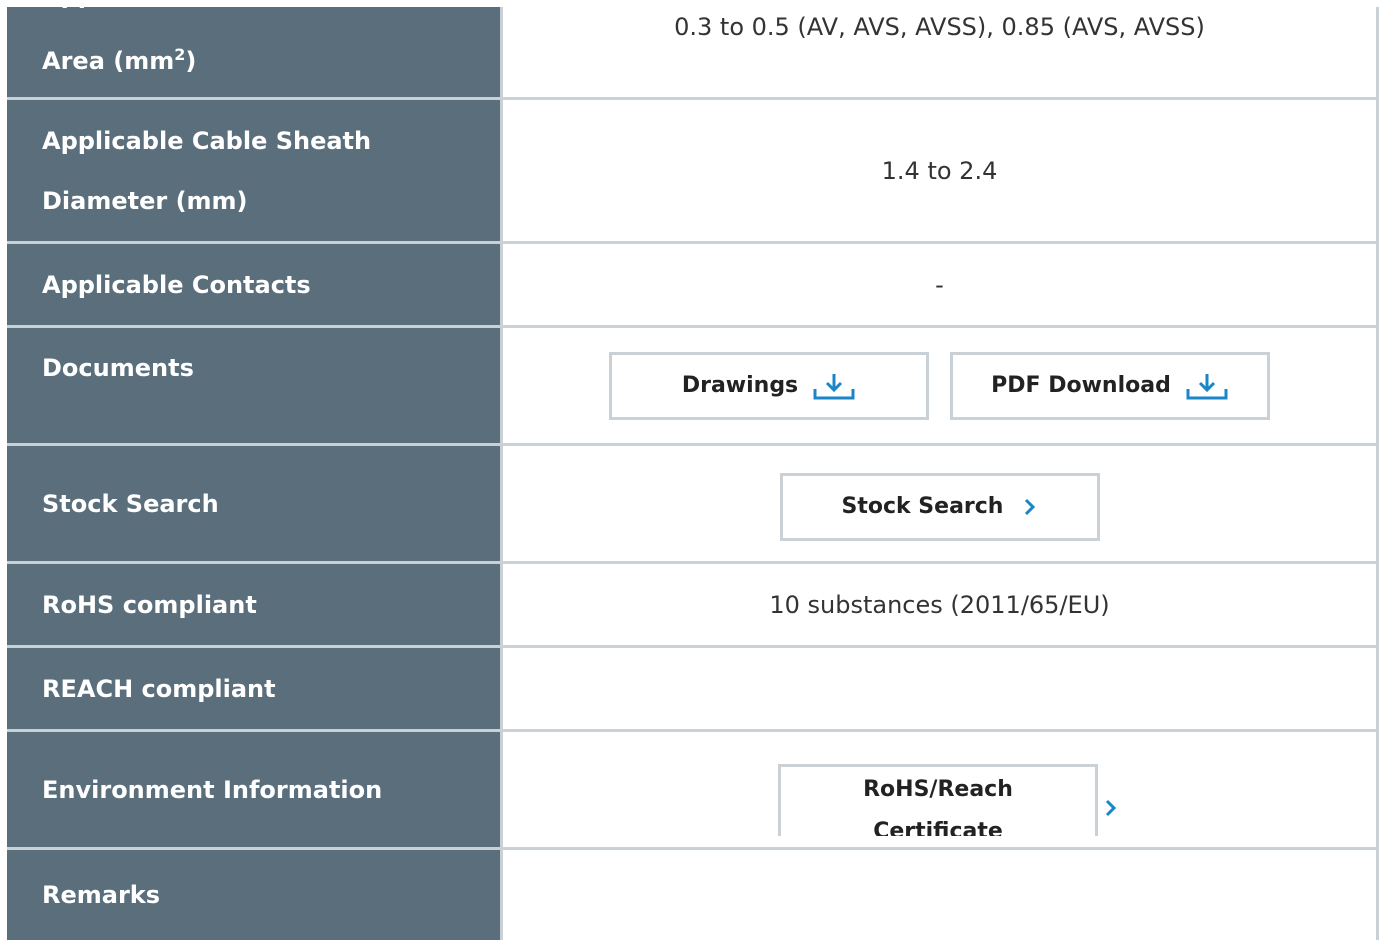 Image resolution: width=1384 pixels, height=940 pixels. I want to click on row-applicable-contacts: Applicable Contacts -, so click(693, 286).